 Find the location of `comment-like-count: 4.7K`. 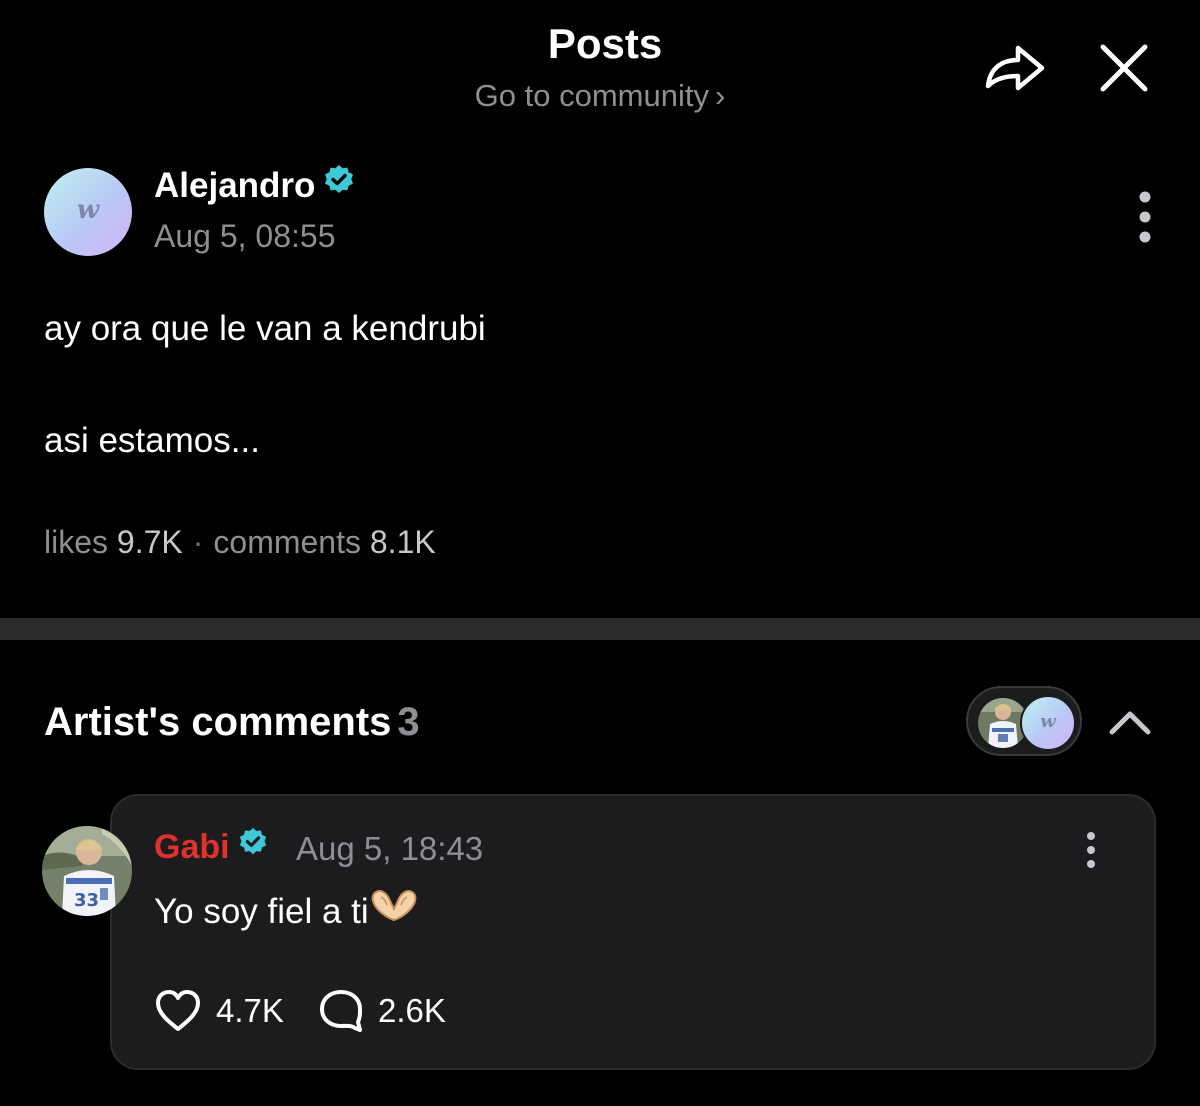

comment-like-count: 4.7K is located at coordinates (250, 1010).